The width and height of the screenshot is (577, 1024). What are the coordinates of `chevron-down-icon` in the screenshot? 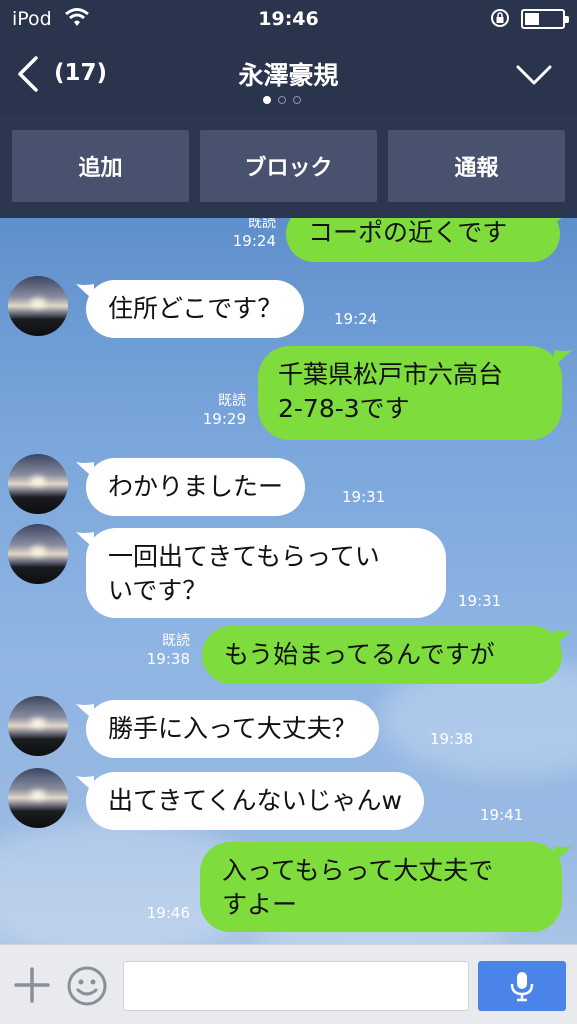 It's located at (534, 75).